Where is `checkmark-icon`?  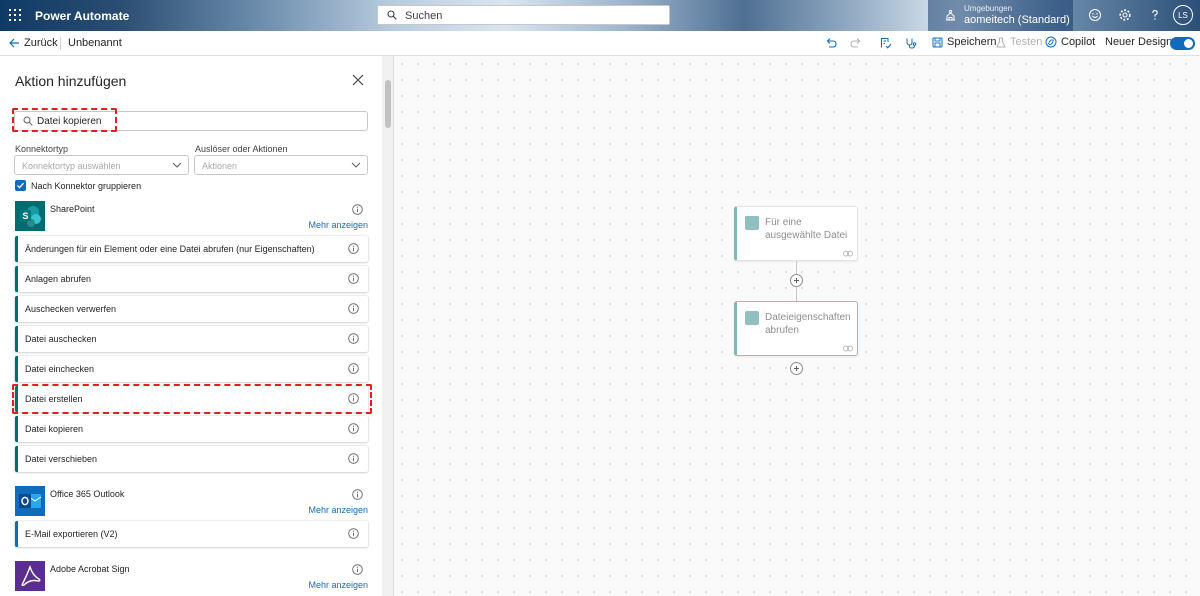
checkmark-icon is located at coordinates (20, 185).